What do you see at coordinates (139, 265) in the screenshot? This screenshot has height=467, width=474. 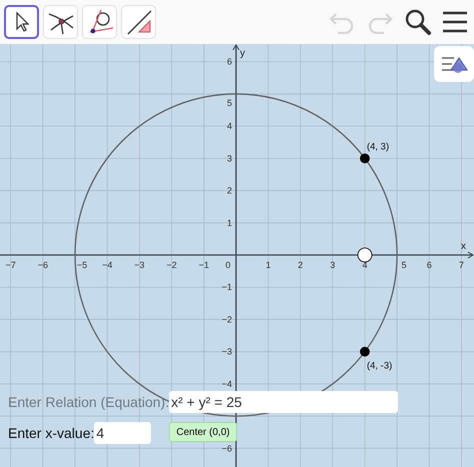 I see `x-tick-label: −3` at bounding box center [139, 265].